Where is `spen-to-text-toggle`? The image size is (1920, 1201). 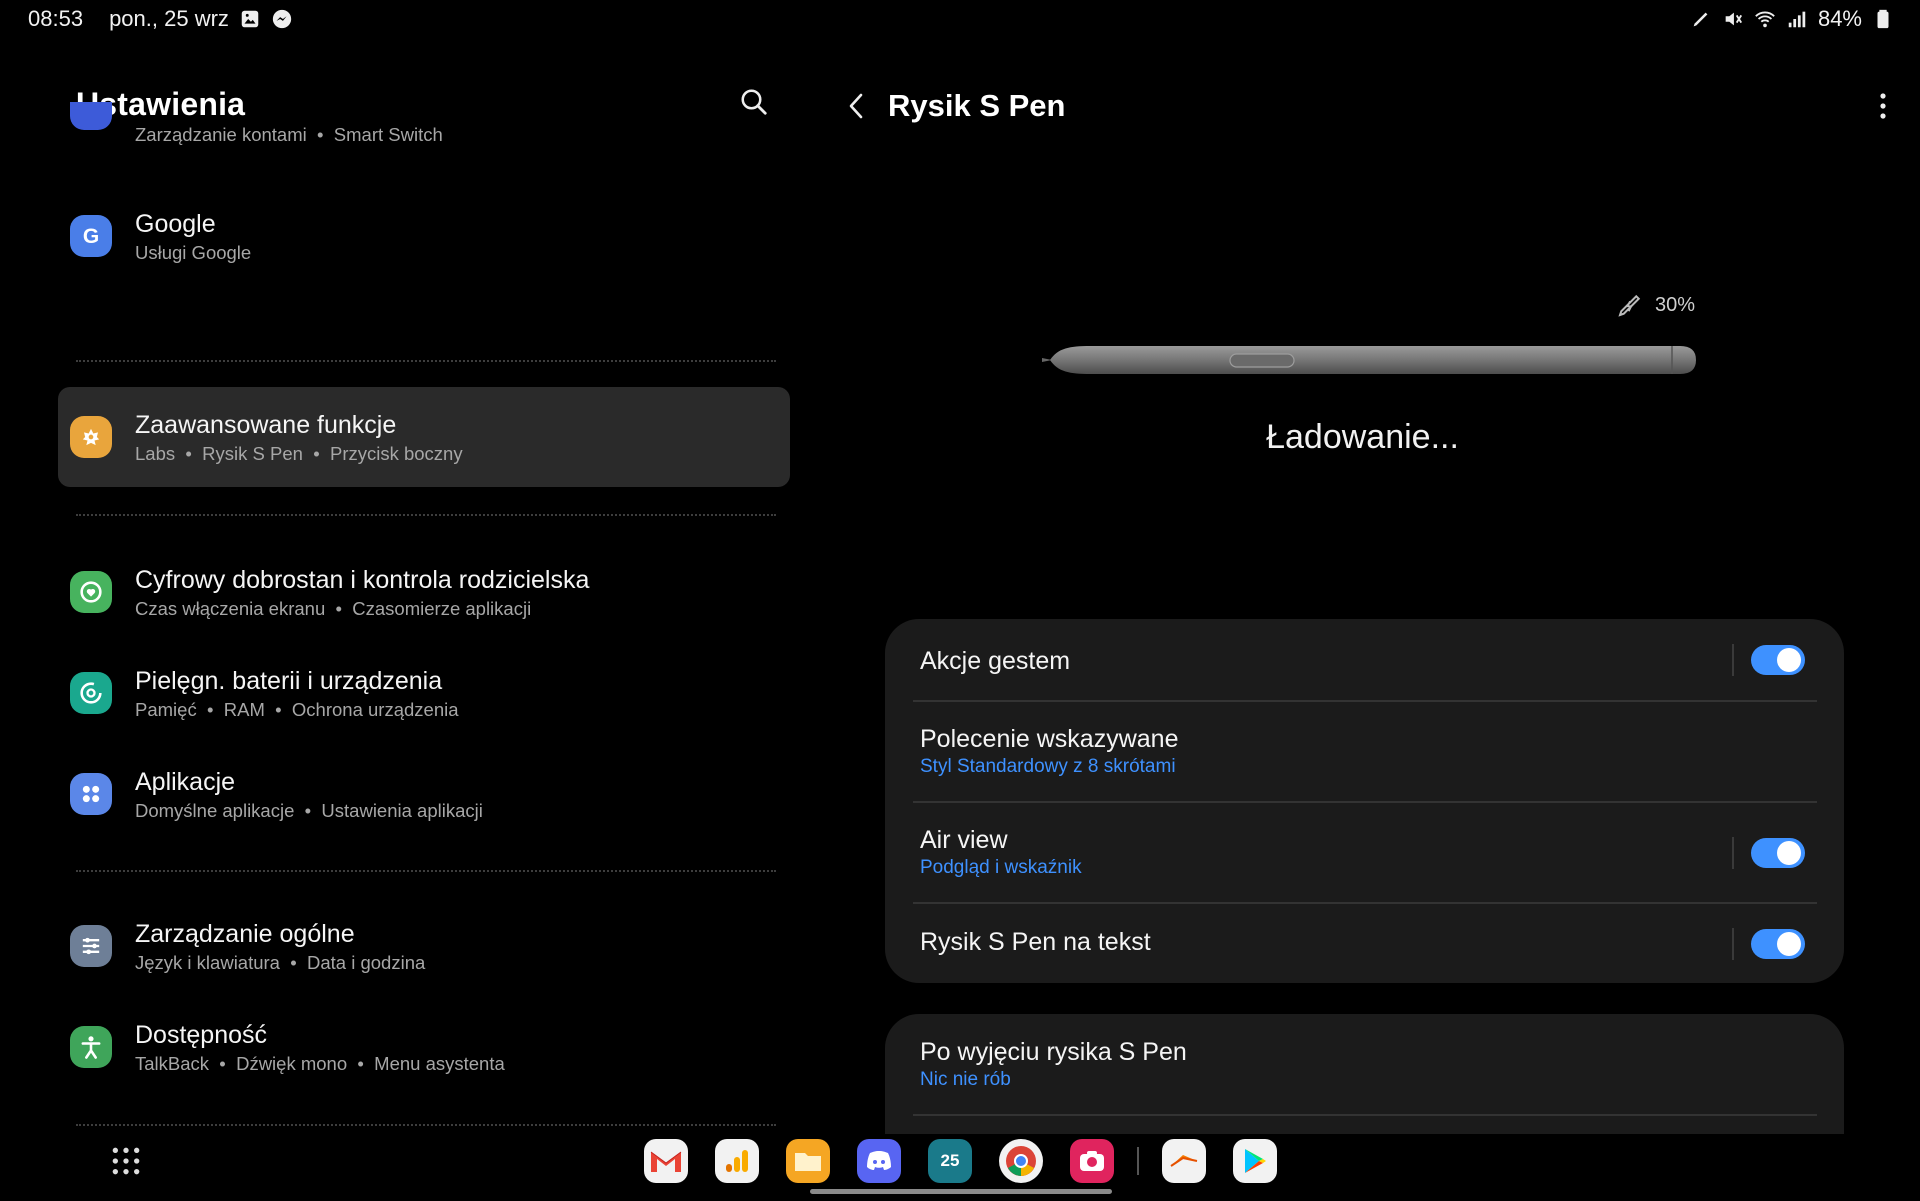 spen-to-text-toggle is located at coordinates (1778, 944).